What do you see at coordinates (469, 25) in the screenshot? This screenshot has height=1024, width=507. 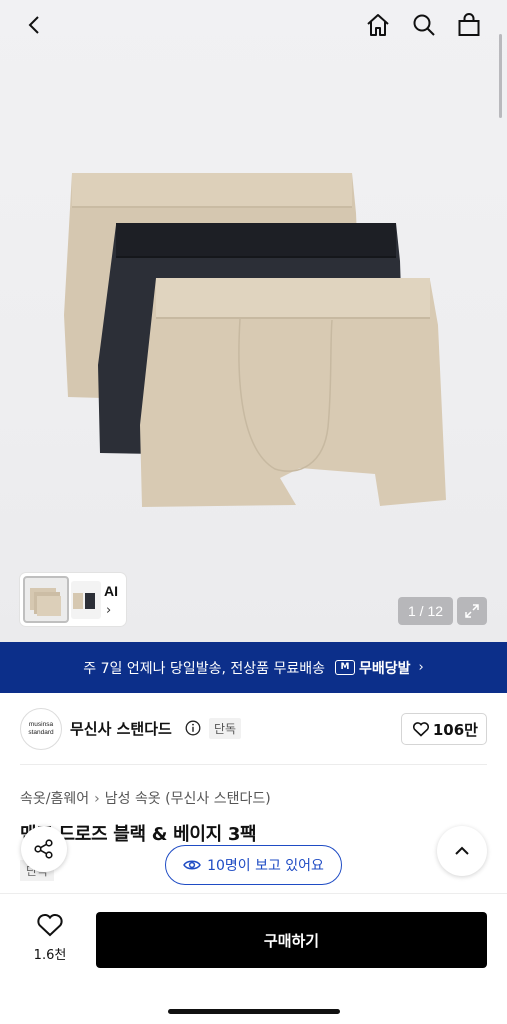 I see `shopping-bag-icon` at bounding box center [469, 25].